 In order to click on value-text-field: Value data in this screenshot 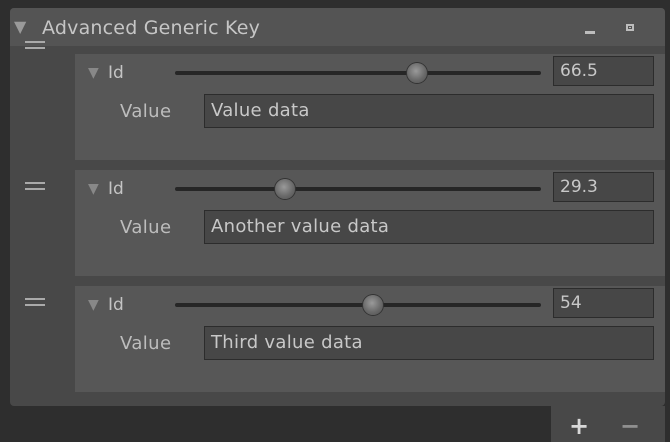, I will do `click(429, 111)`.